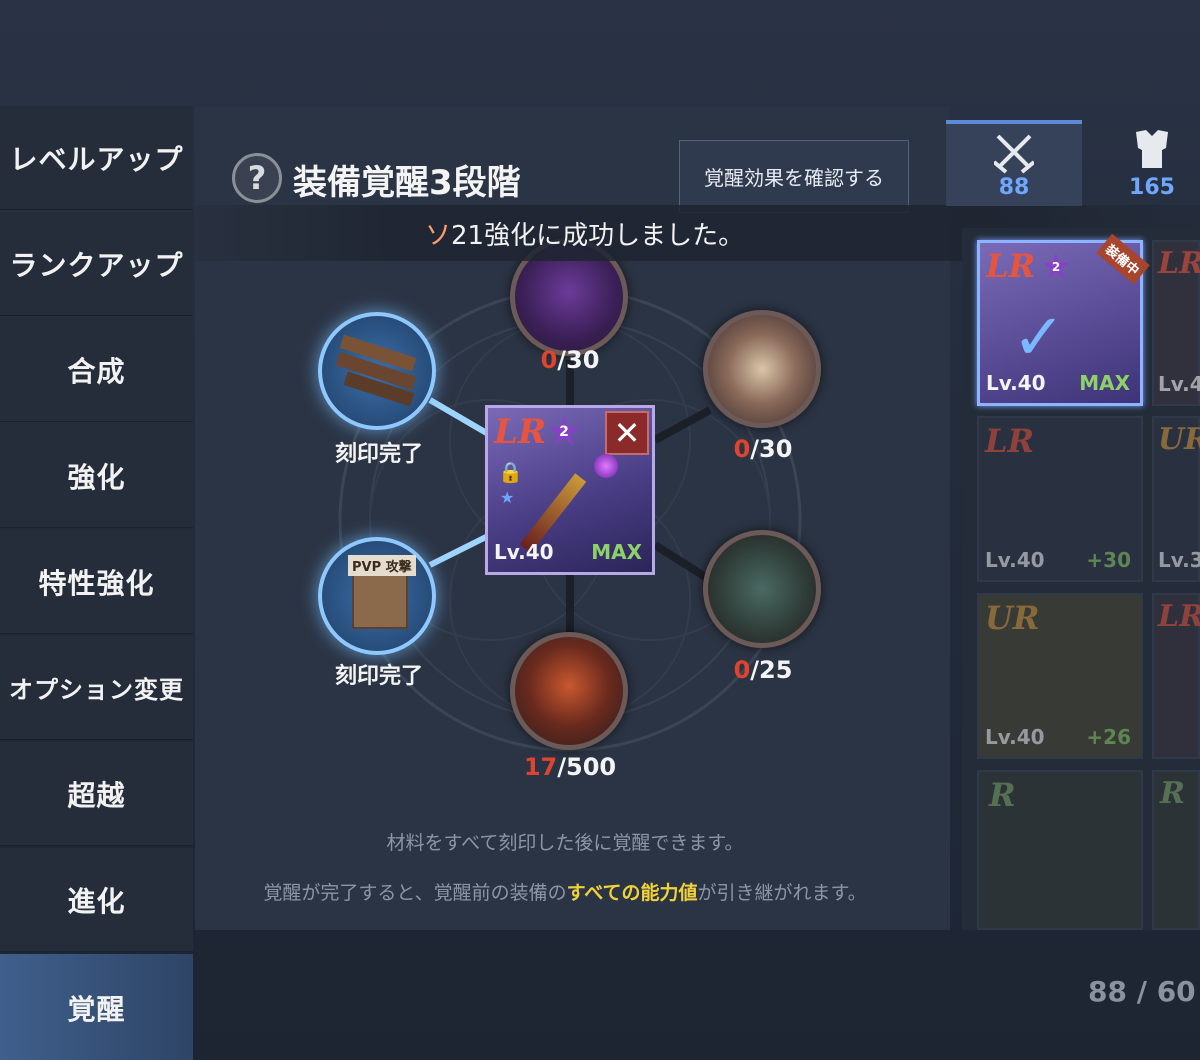 Image resolution: width=1200 pixels, height=1060 pixels. Describe the element at coordinates (438, 235) in the screenshot. I see `toast-prefix: ソ` at that location.